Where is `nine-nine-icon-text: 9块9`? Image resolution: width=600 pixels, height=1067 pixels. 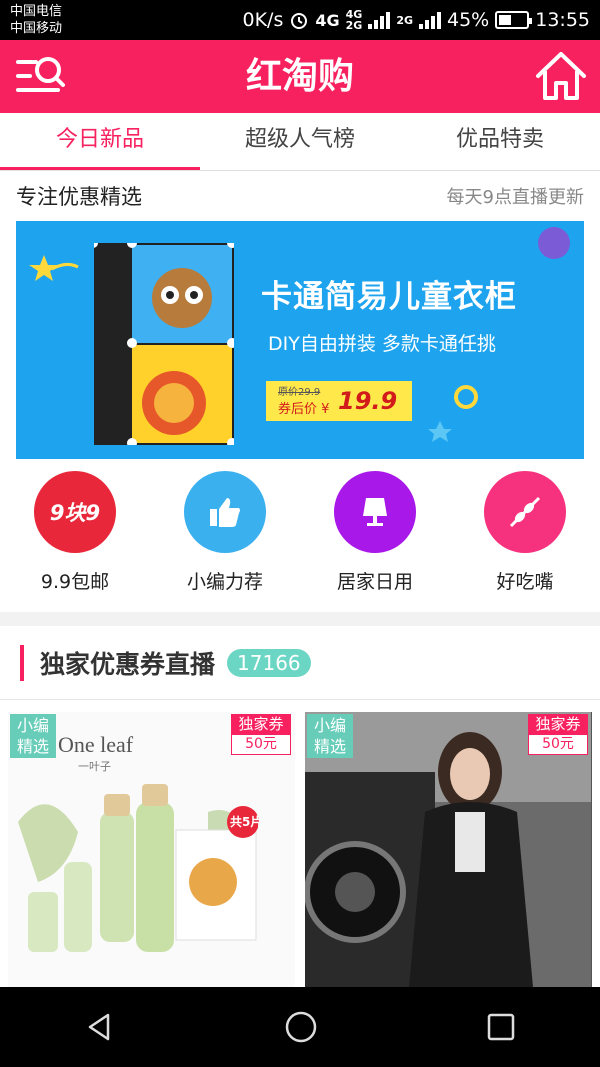 nine-nine-icon-text: 9块9 is located at coordinates (75, 513).